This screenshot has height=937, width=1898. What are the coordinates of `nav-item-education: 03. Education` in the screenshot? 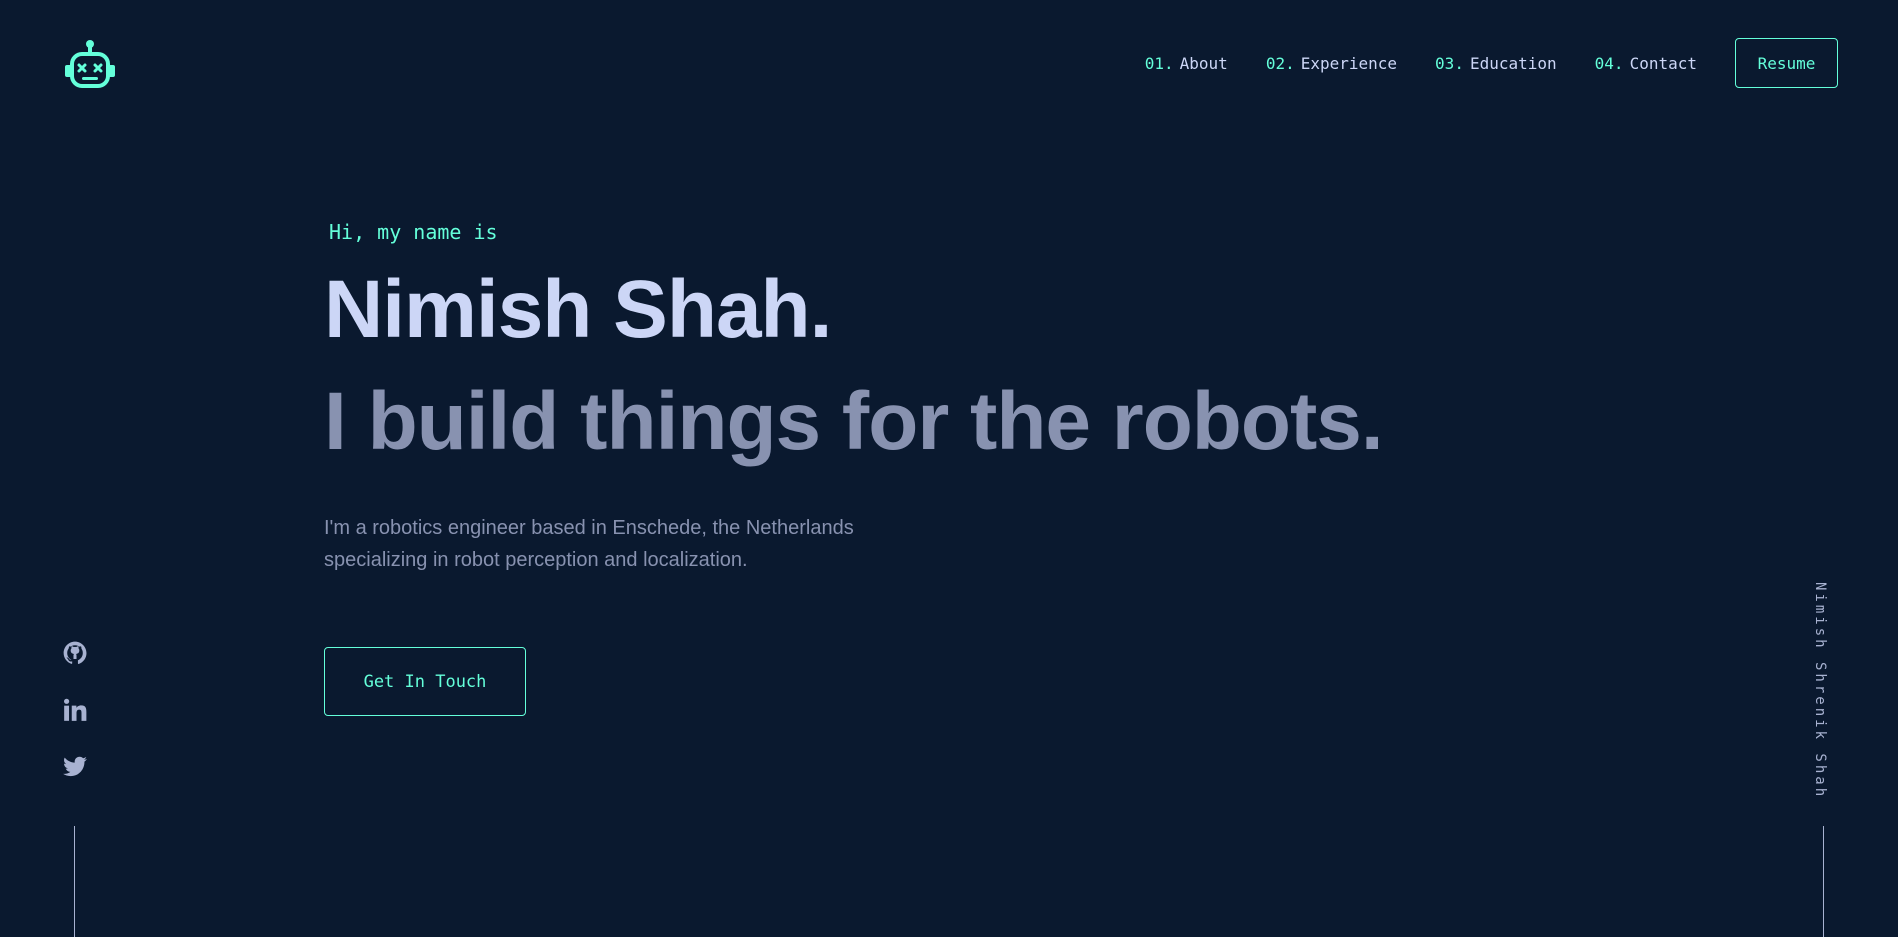 It's located at (1496, 63).